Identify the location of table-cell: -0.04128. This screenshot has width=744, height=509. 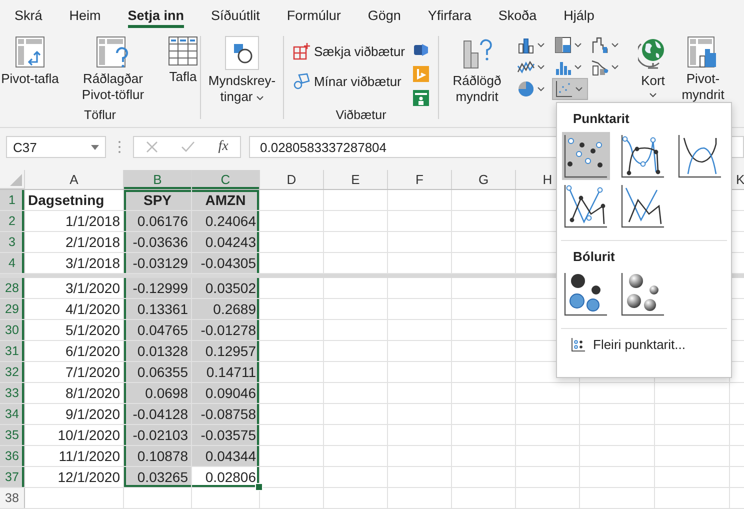
(158, 414).